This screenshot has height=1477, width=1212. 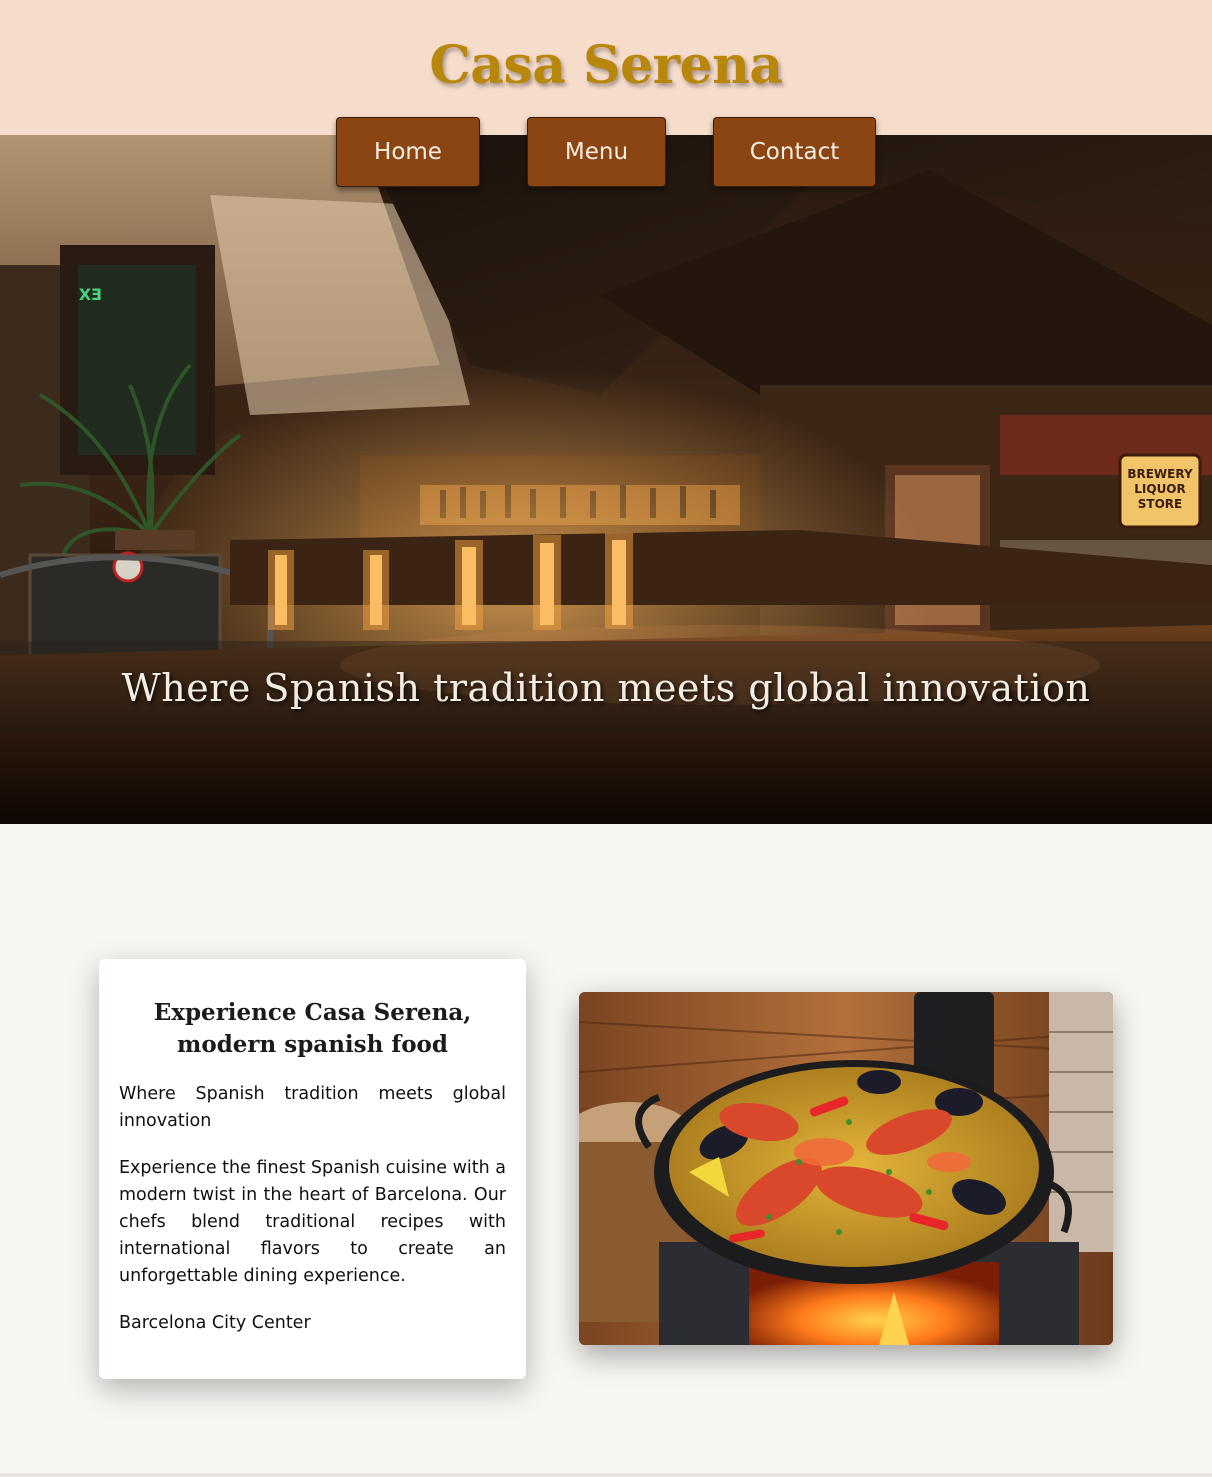 What do you see at coordinates (1160, 504) in the screenshot?
I see `store-sign-line3: STORE` at bounding box center [1160, 504].